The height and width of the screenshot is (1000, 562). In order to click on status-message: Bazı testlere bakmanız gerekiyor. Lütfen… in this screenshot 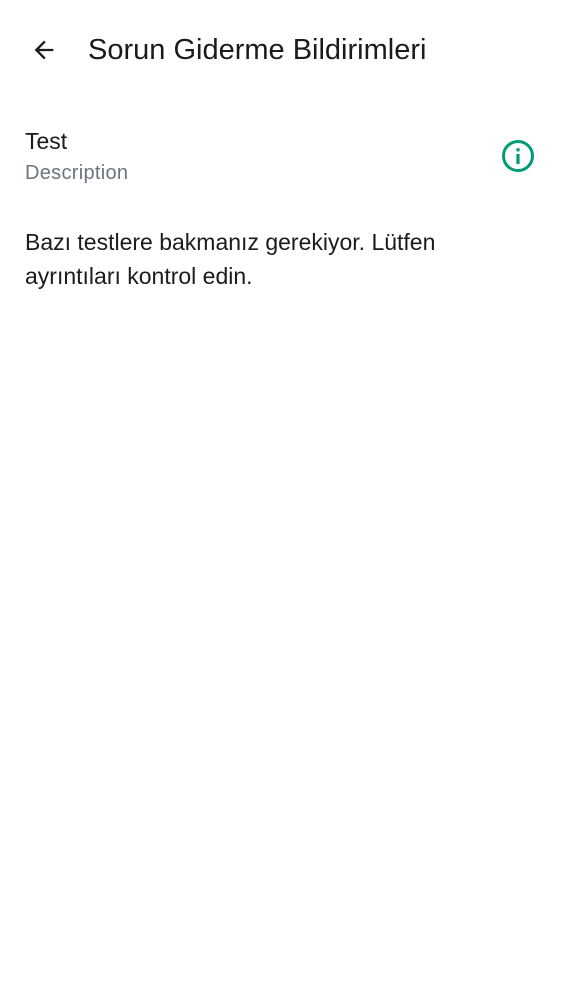, I will do `click(230, 259)`.